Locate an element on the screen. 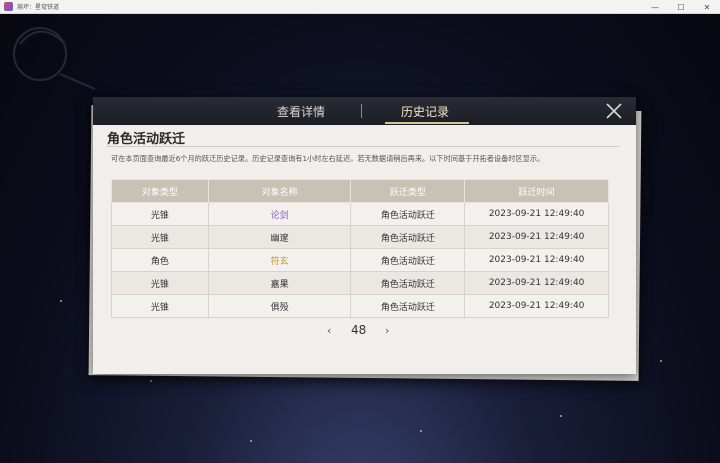 The image size is (720, 463). table-row: 角色 符玄 角色活动跃迁 2023-09-21 12:49:40 is located at coordinates (360, 260).